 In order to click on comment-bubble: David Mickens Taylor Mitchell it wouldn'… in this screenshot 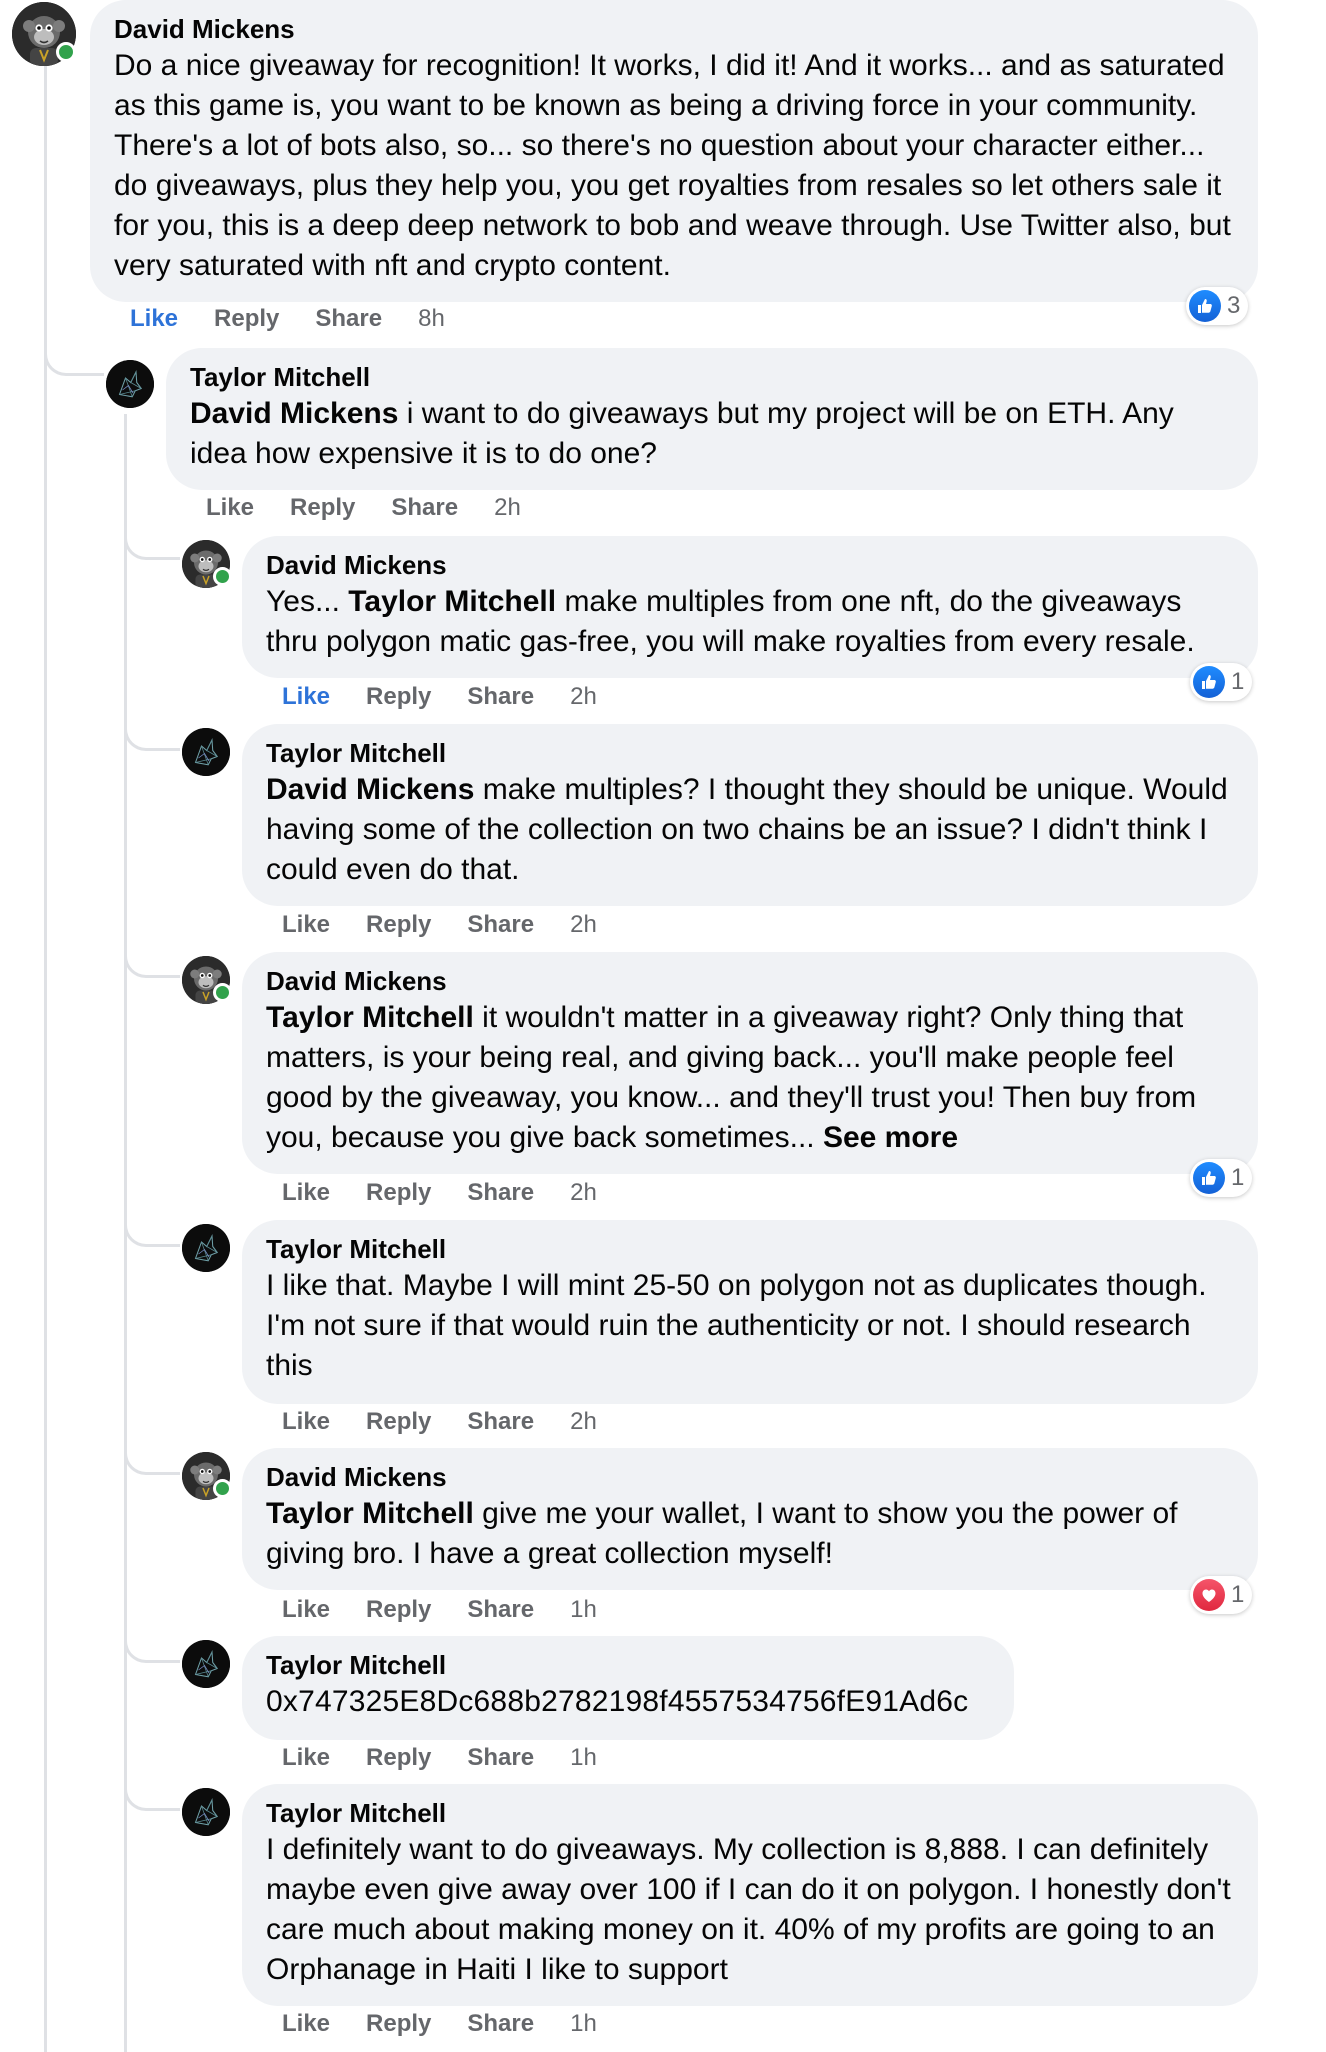, I will do `click(750, 1063)`.